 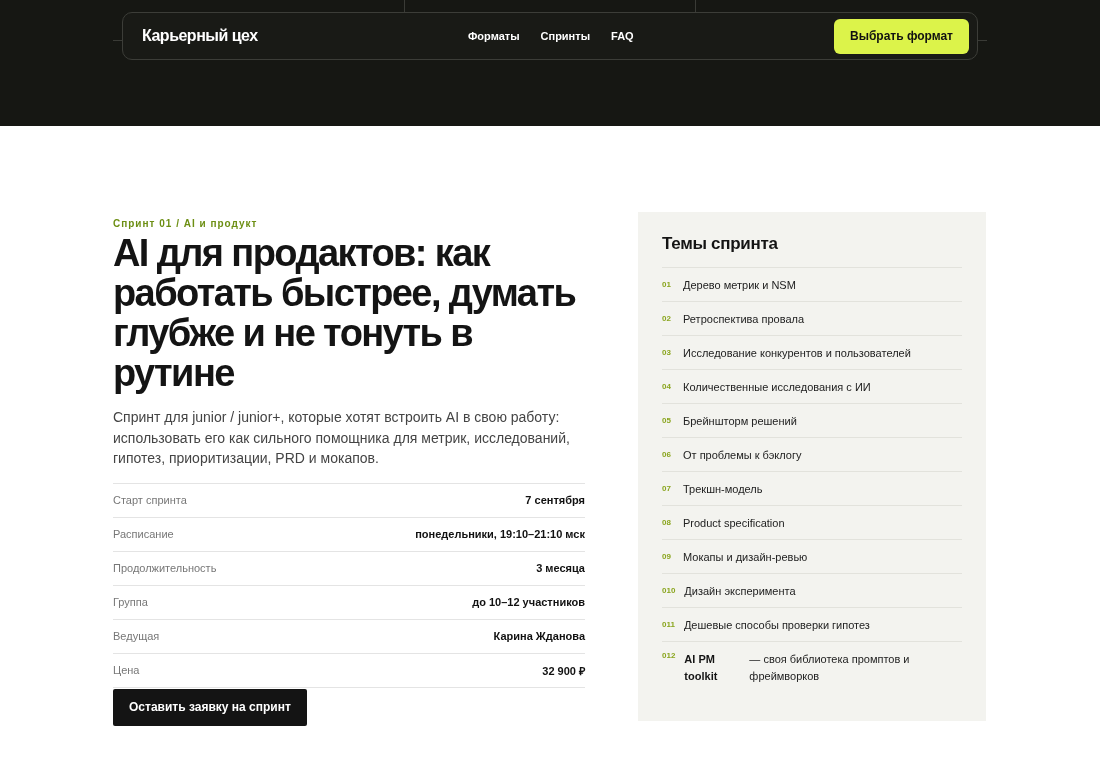 I want to click on detail-value: 3 месяца, so click(x=560, y=568).